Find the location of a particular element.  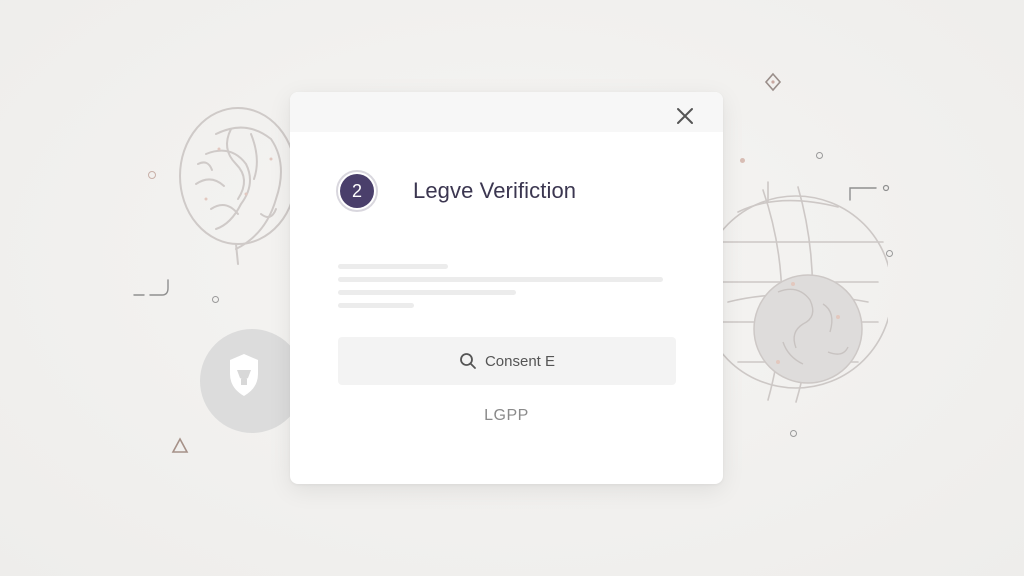

step-number: 2 is located at coordinates (357, 191).